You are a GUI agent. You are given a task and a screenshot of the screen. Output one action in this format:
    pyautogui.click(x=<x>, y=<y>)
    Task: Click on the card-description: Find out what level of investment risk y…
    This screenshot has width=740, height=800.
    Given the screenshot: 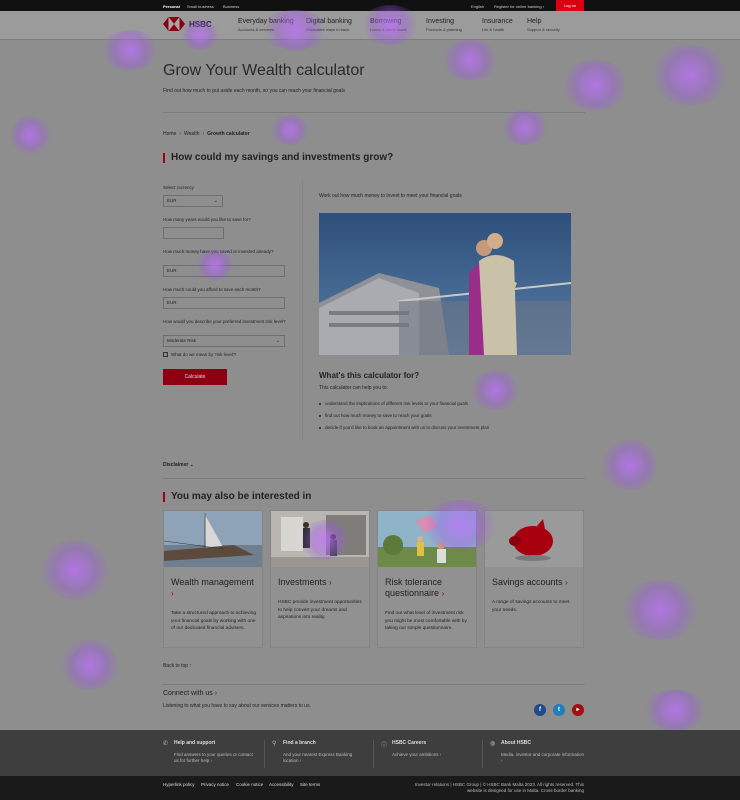 What is the action you would take?
    pyautogui.click(x=426, y=621)
    